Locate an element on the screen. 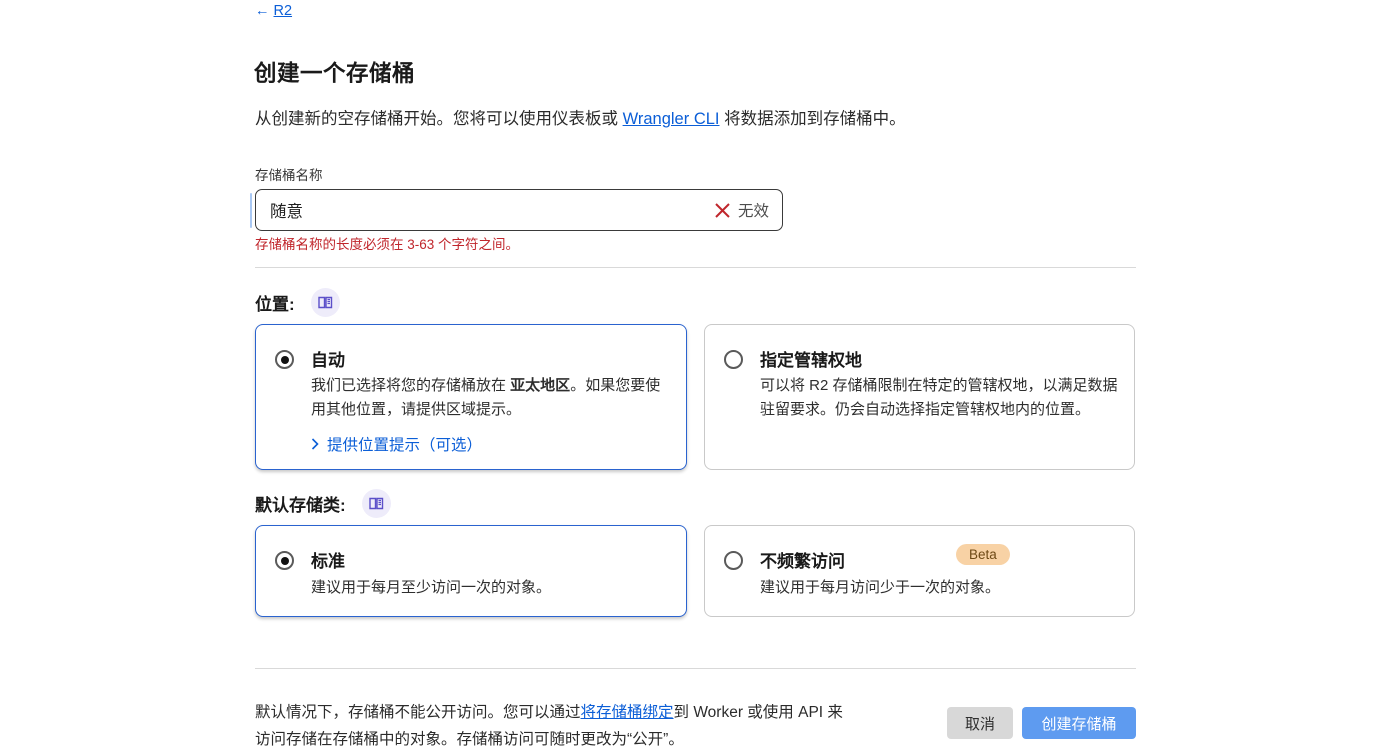 Image resolution: width=1391 pixels, height=753 pixels. bucket-name-label: 存储桶名称 is located at coordinates (289, 175).